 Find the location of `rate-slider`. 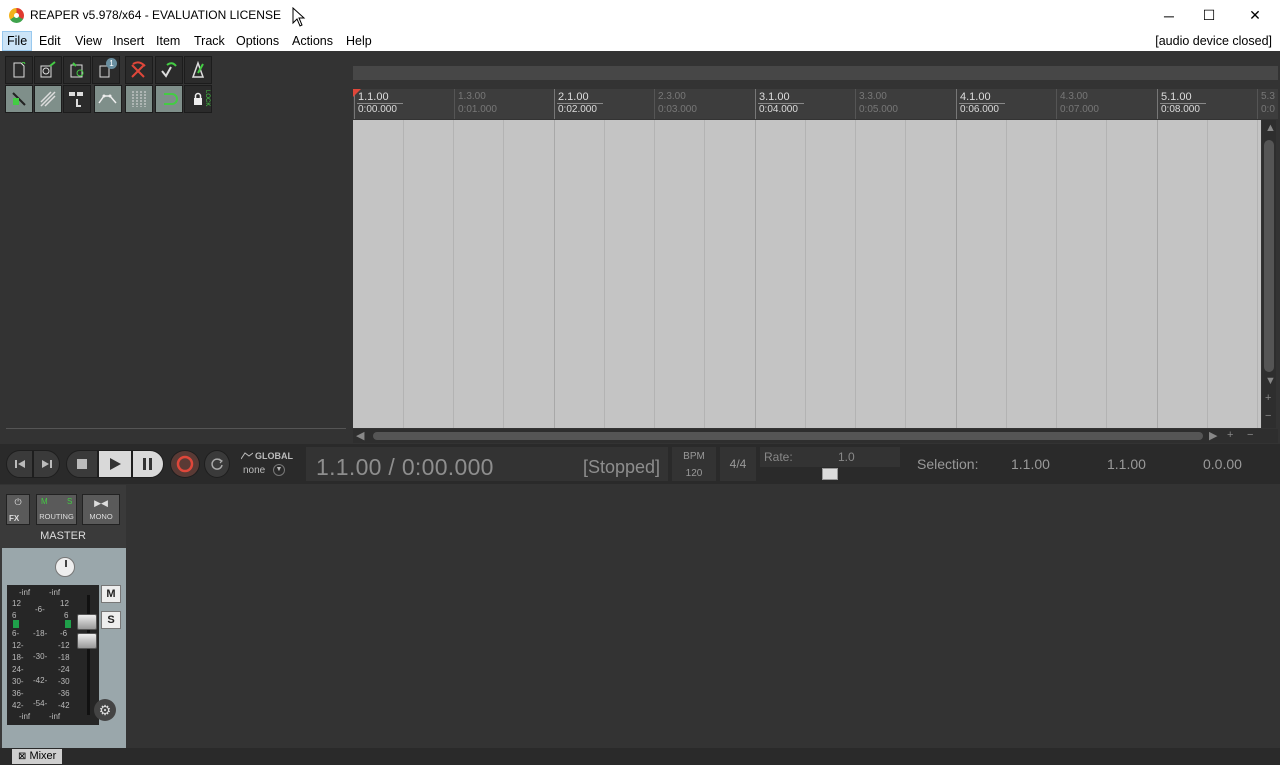

rate-slider is located at coordinates (830, 474).